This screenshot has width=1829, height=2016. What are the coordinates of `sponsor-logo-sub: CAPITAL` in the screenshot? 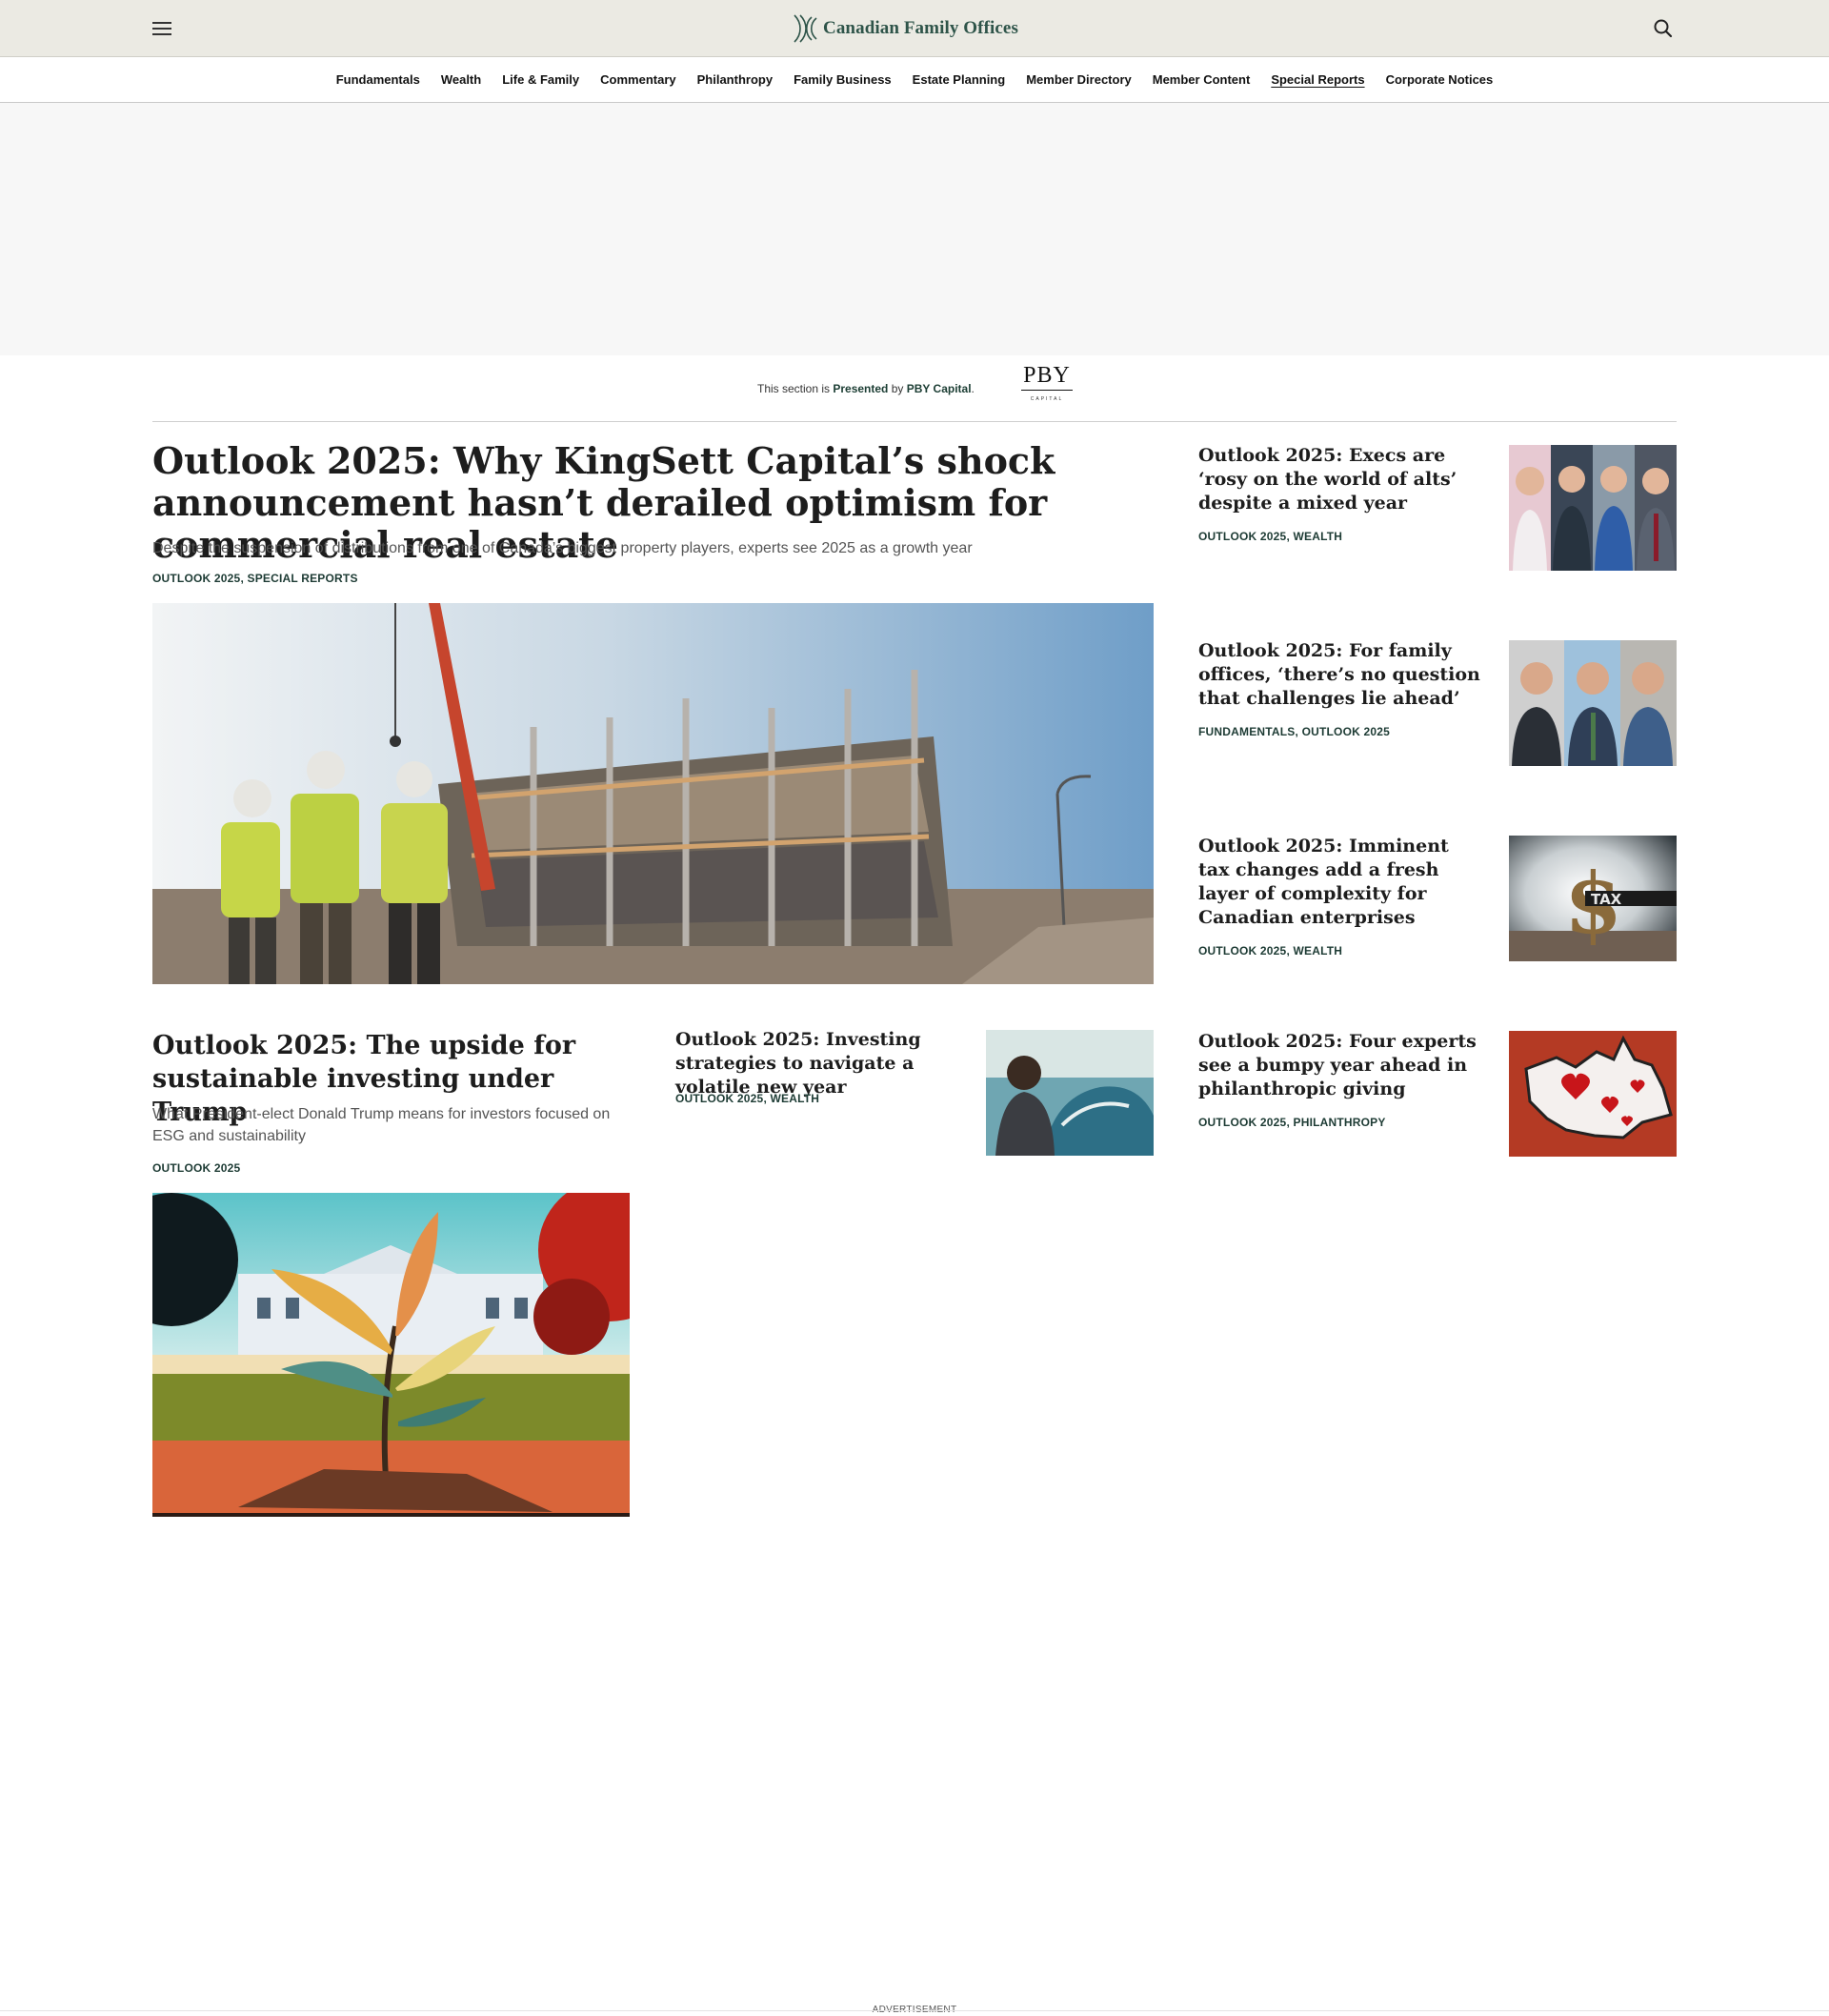 It's located at (1047, 399).